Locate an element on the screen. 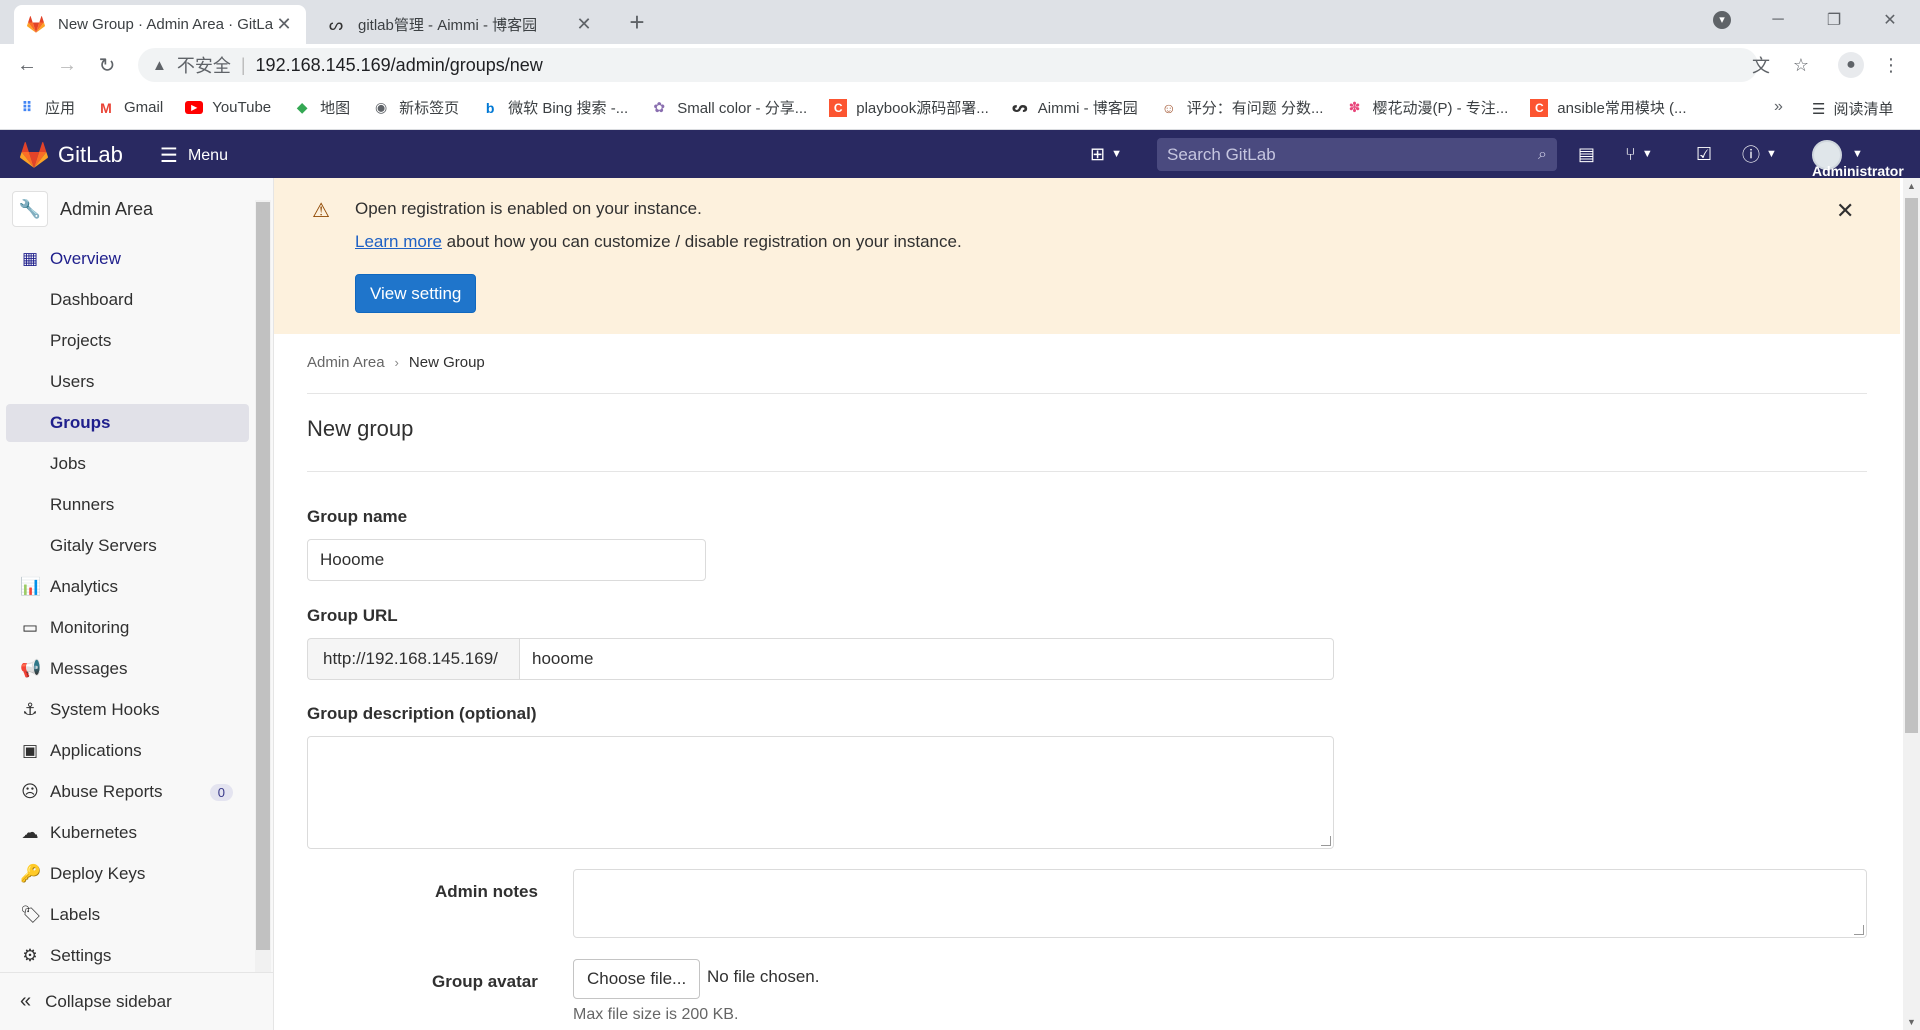 The height and width of the screenshot is (1030, 1920). gmail-icon: M is located at coordinates (106, 107).